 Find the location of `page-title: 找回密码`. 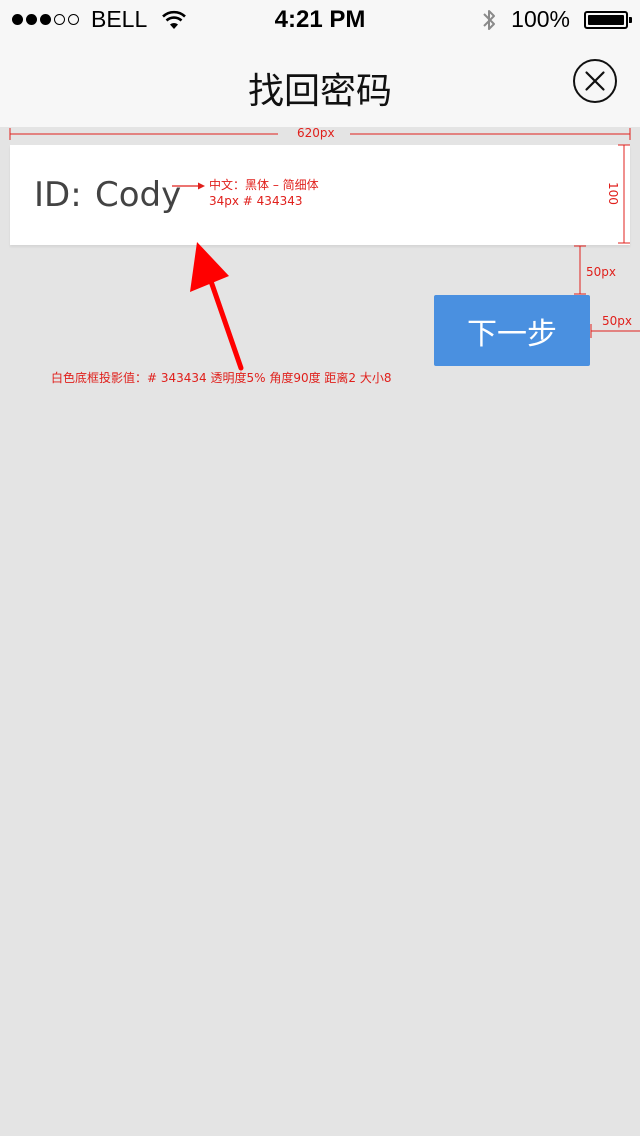

page-title: 找回密码 is located at coordinates (319, 91).